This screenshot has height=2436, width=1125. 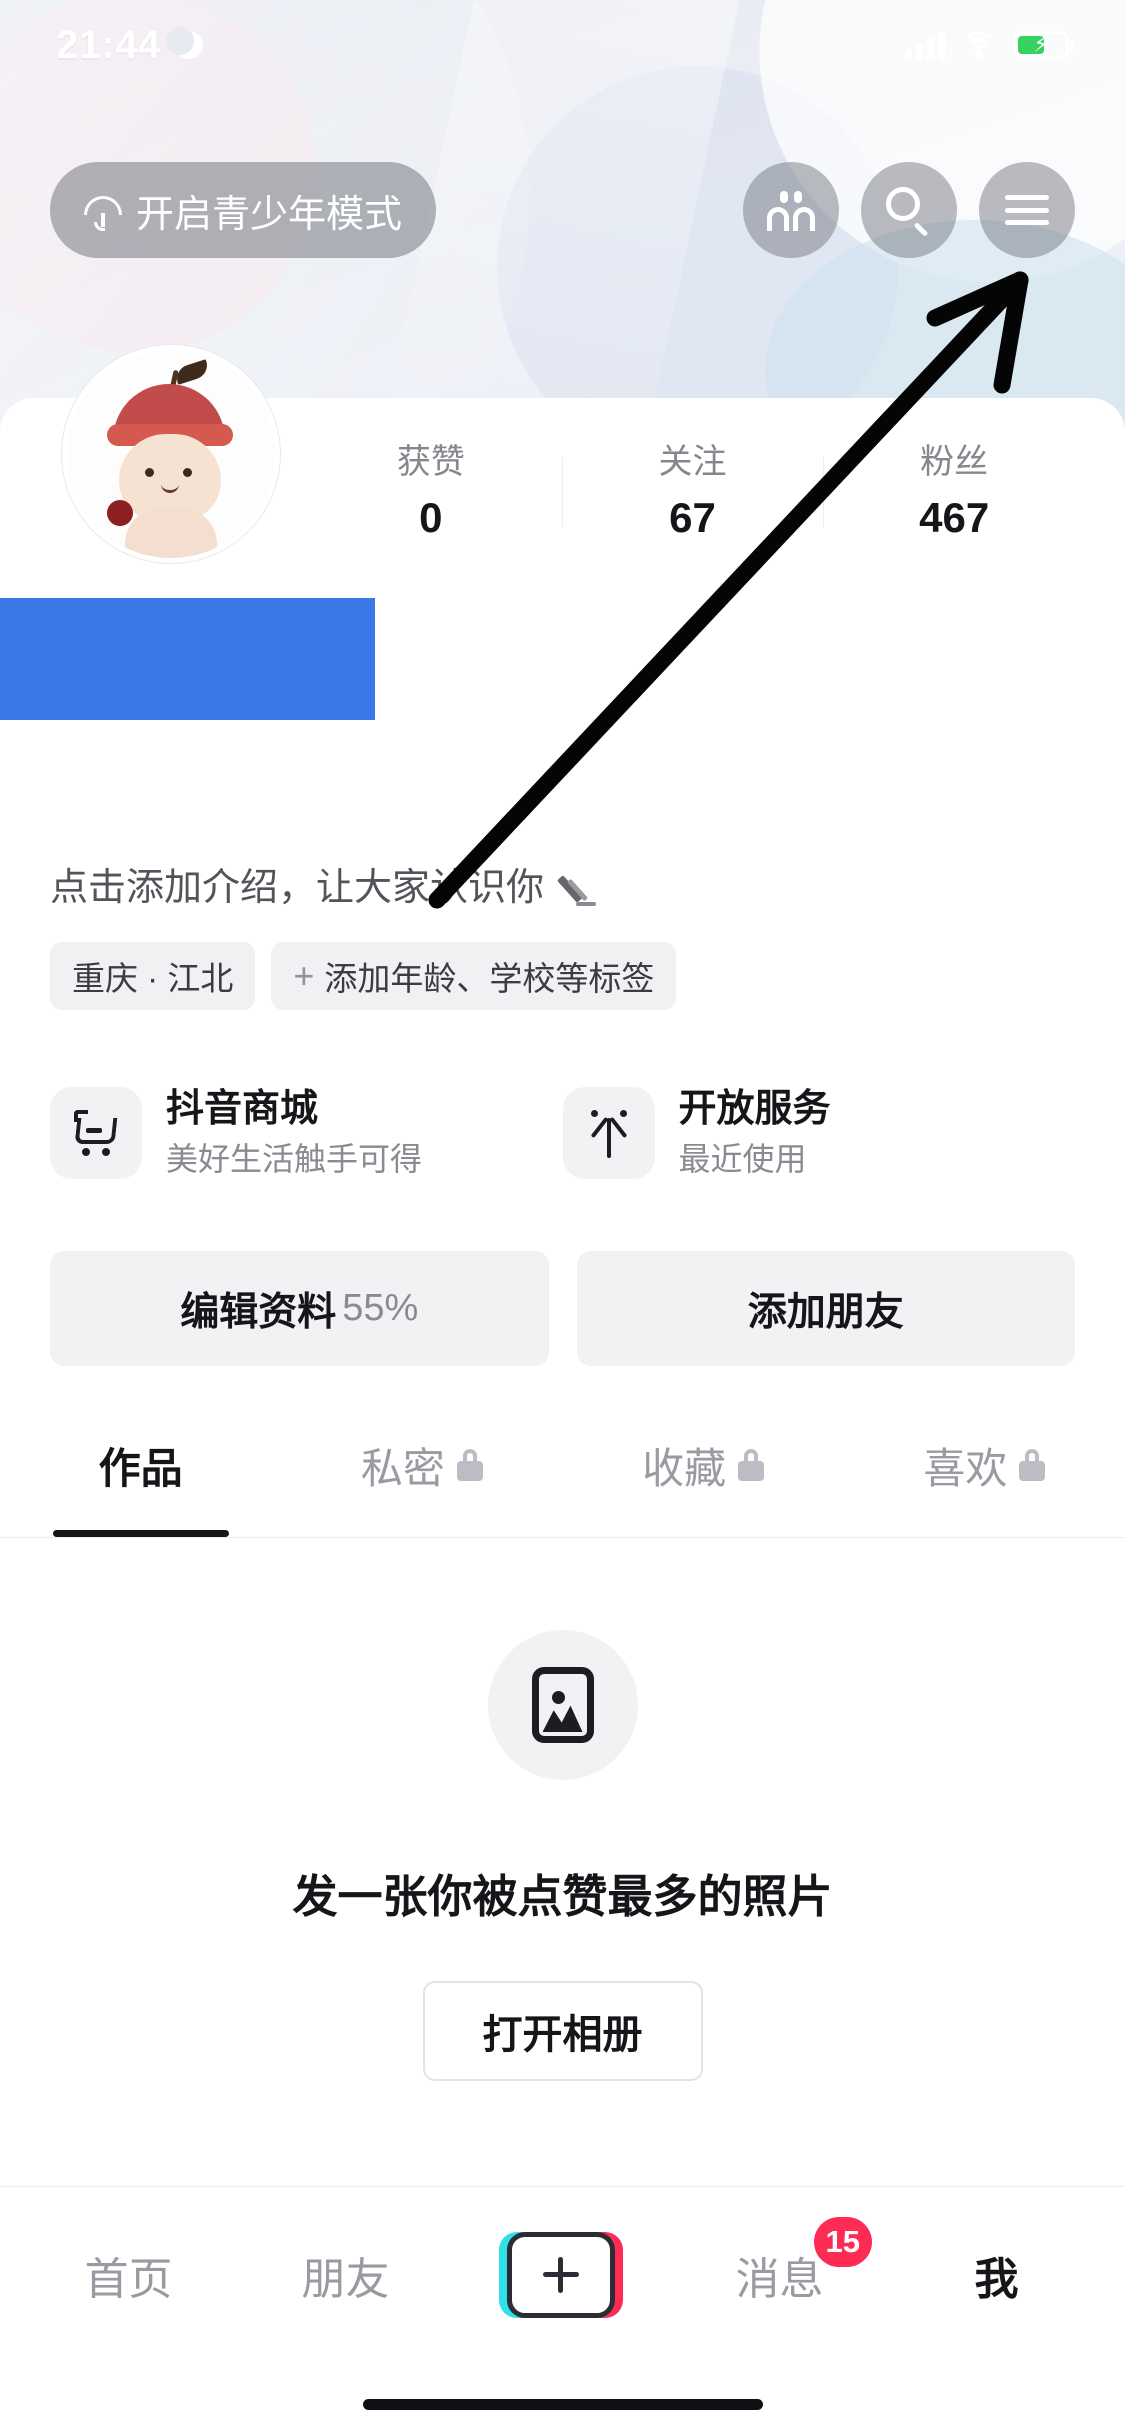 I want to click on profile-stats: 获赞 0 关注 67 粉丝 467, so click(x=692, y=492).